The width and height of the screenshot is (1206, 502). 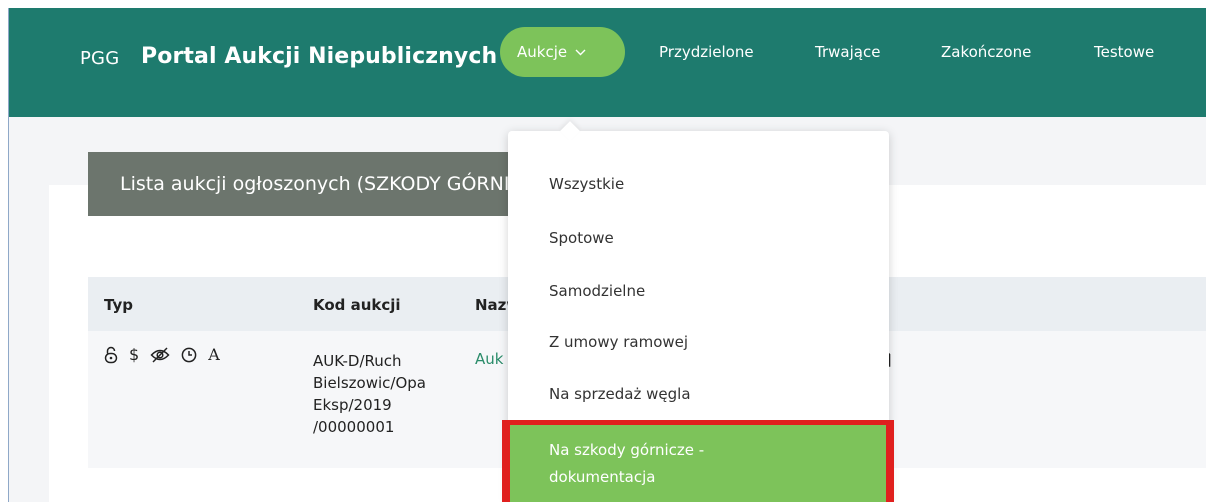 What do you see at coordinates (489, 359) in the screenshot?
I see `auction-name-link: Auk` at bounding box center [489, 359].